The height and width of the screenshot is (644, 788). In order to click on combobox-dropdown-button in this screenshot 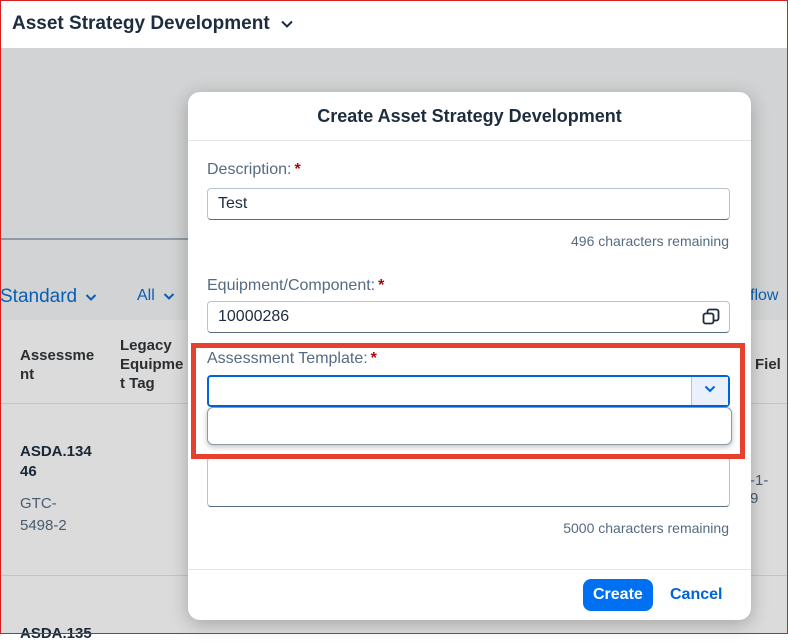, I will do `click(709, 391)`.